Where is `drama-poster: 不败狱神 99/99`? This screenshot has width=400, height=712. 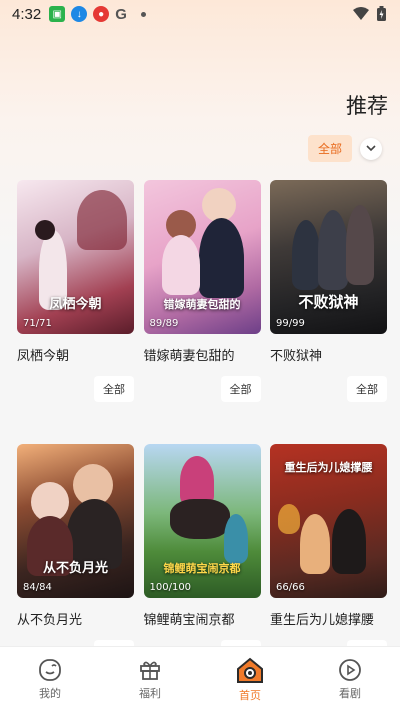 drama-poster: 不败狱神 99/99 is located at coordinates (328, 257).